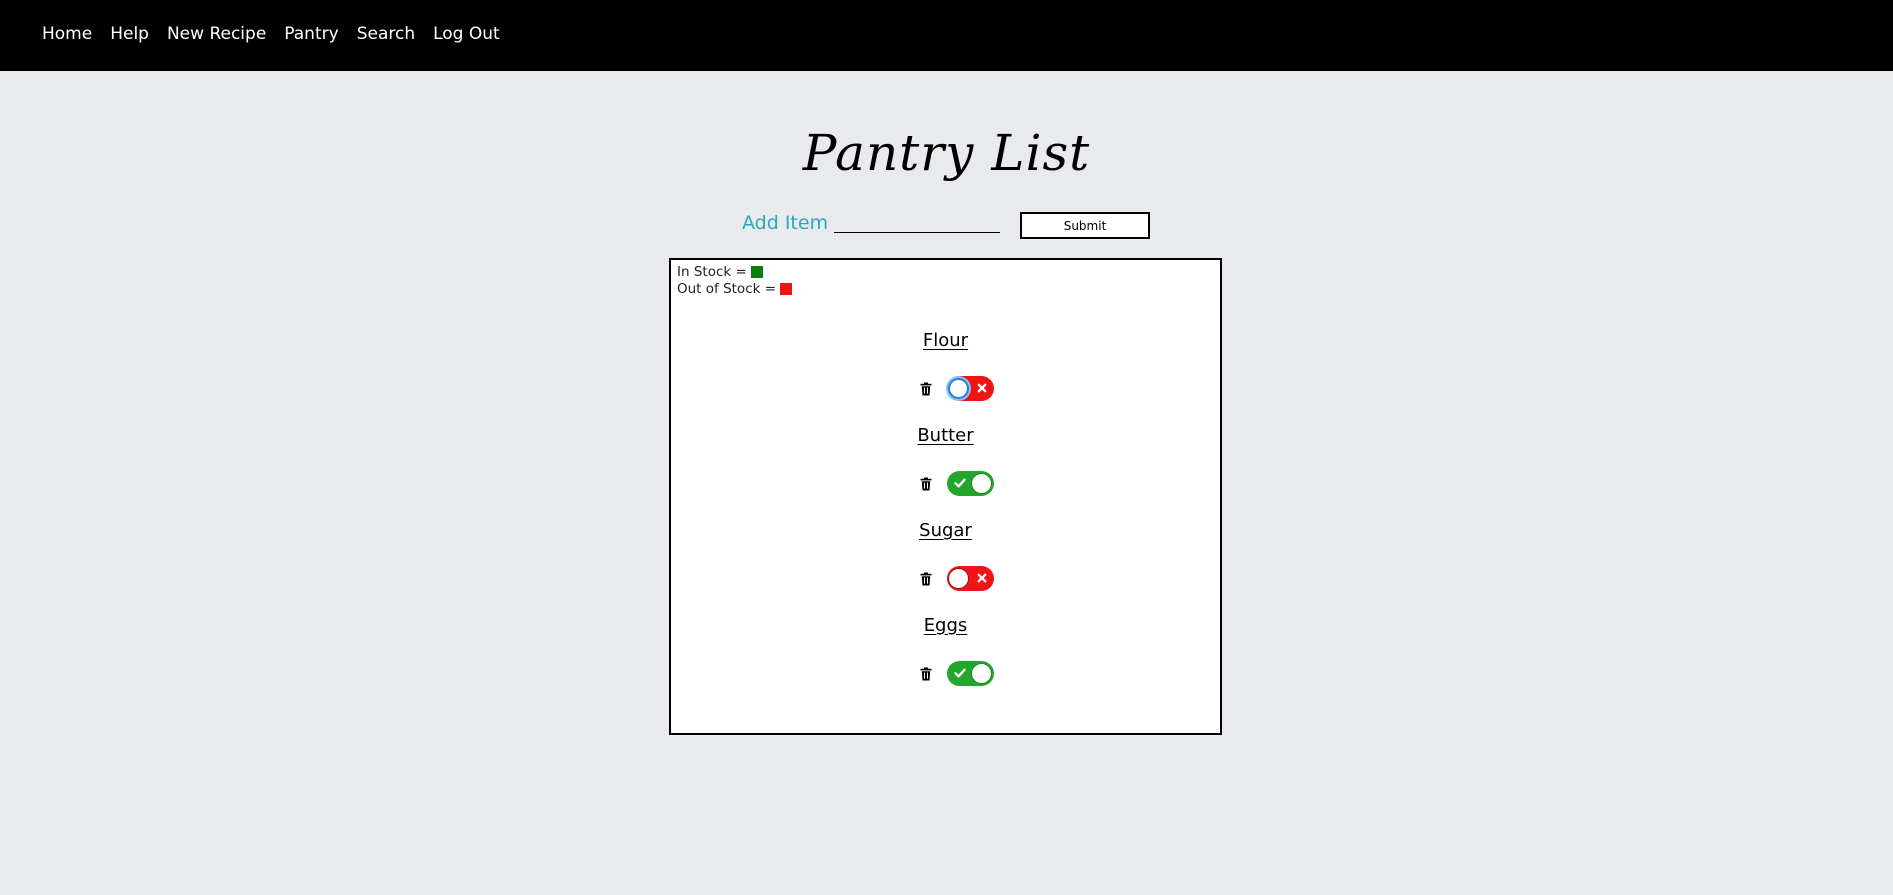  I want to click on nav-link-home: Home, so click(67, 34).